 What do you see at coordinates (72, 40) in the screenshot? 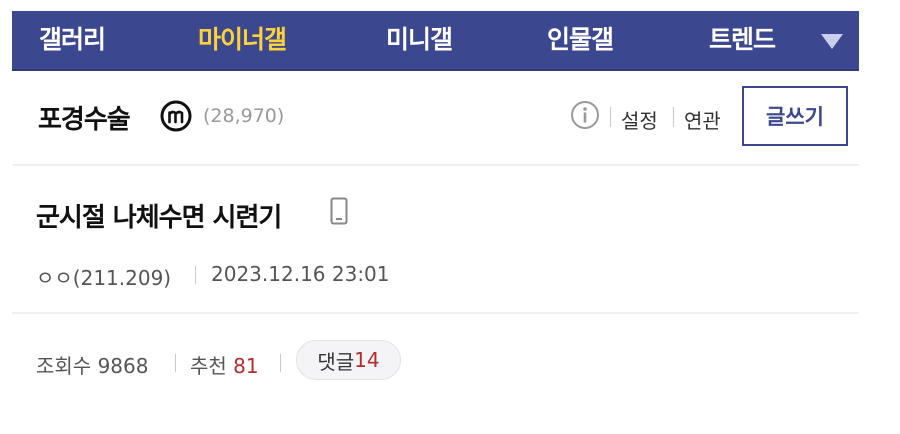
I see `nav-item-gallery: 갤러리` at bounding box center [72, 40].